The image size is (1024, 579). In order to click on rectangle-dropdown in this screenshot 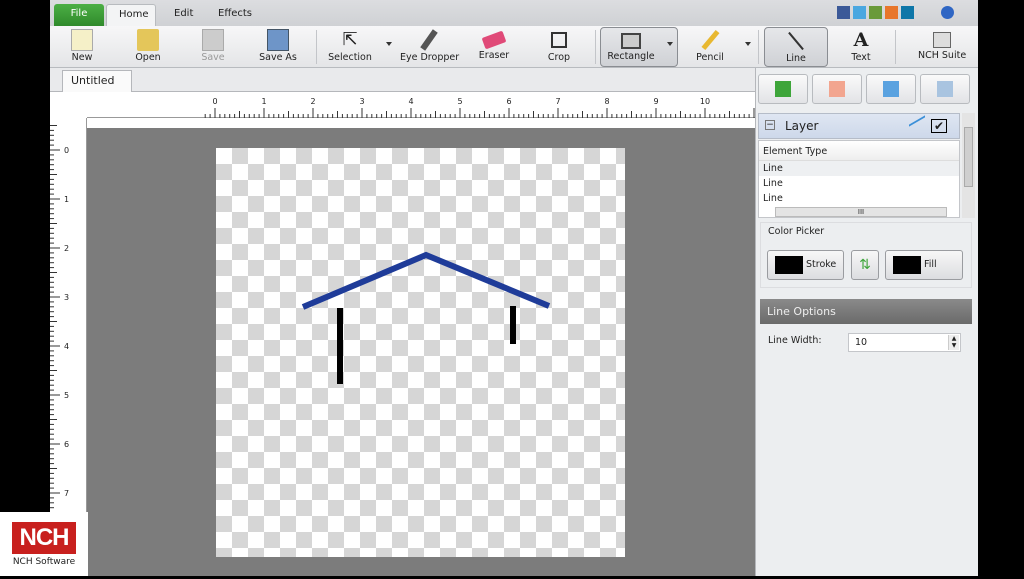, I will do `click(670, 44)`.